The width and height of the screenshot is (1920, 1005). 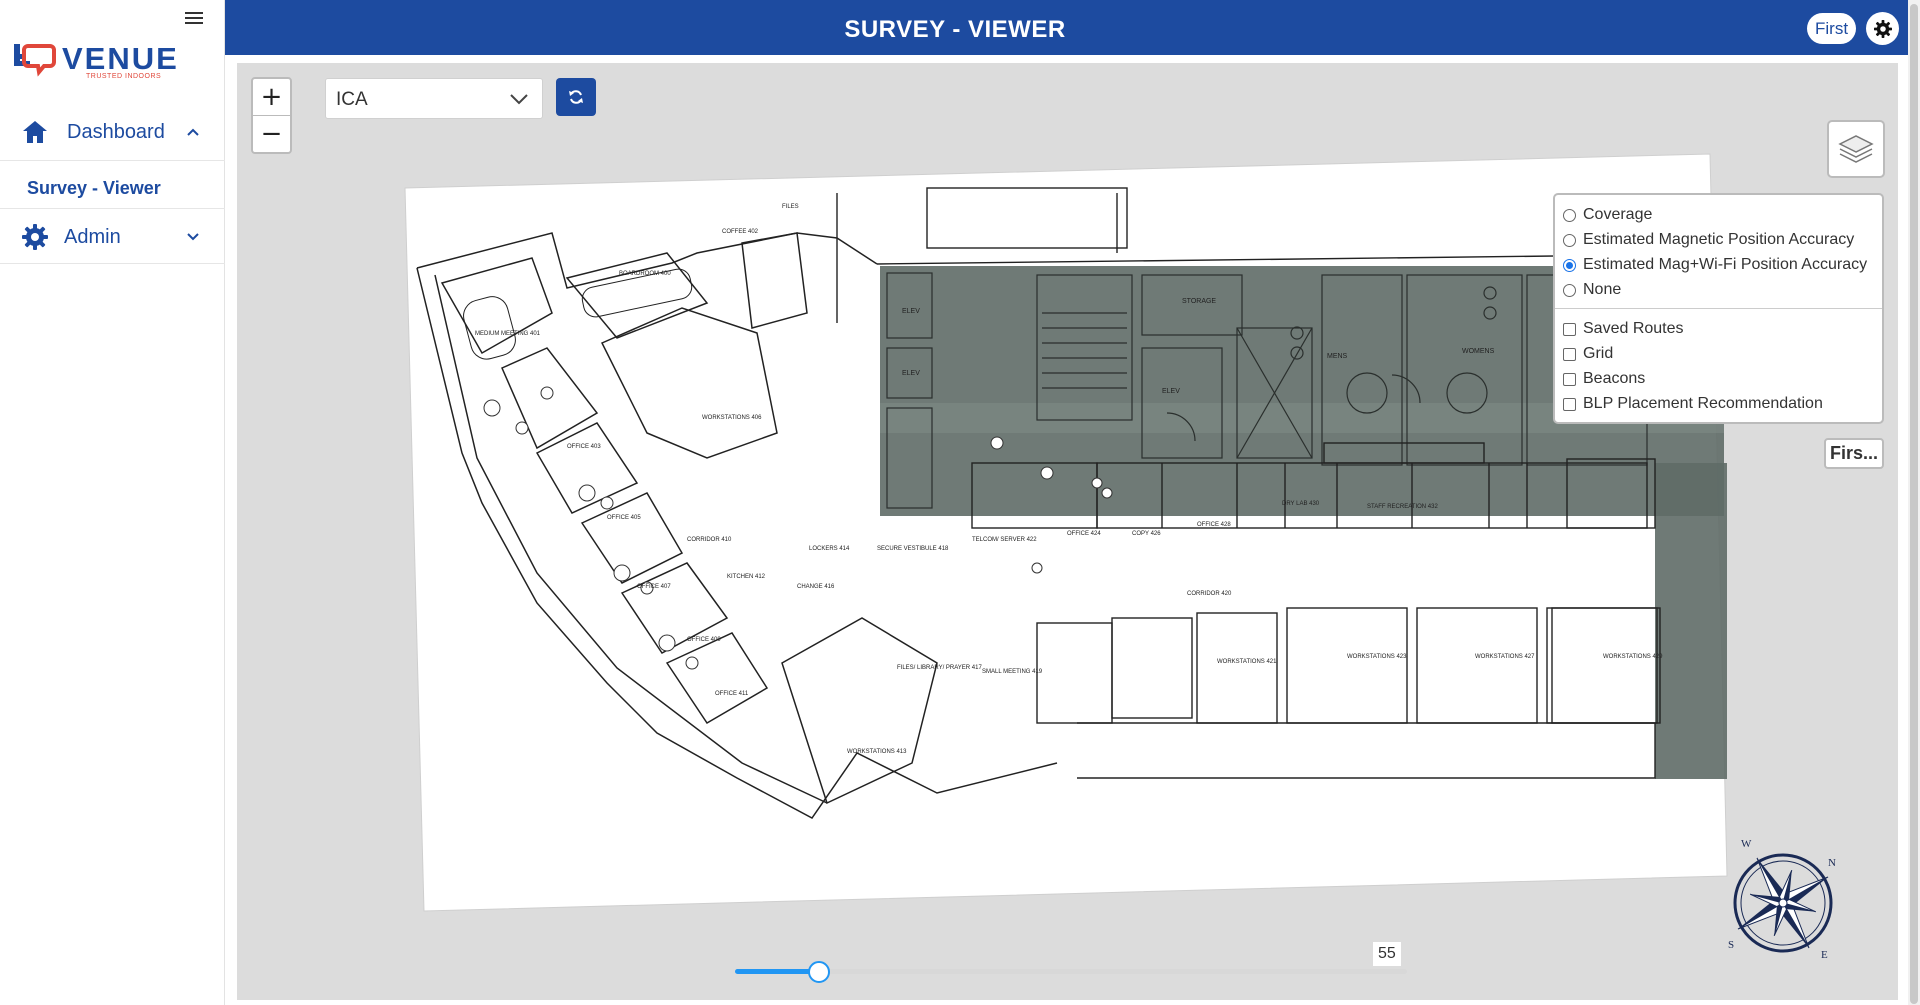 I want to click on fp-label-coffee: COFFEE 402, so click(x=740, y=232).